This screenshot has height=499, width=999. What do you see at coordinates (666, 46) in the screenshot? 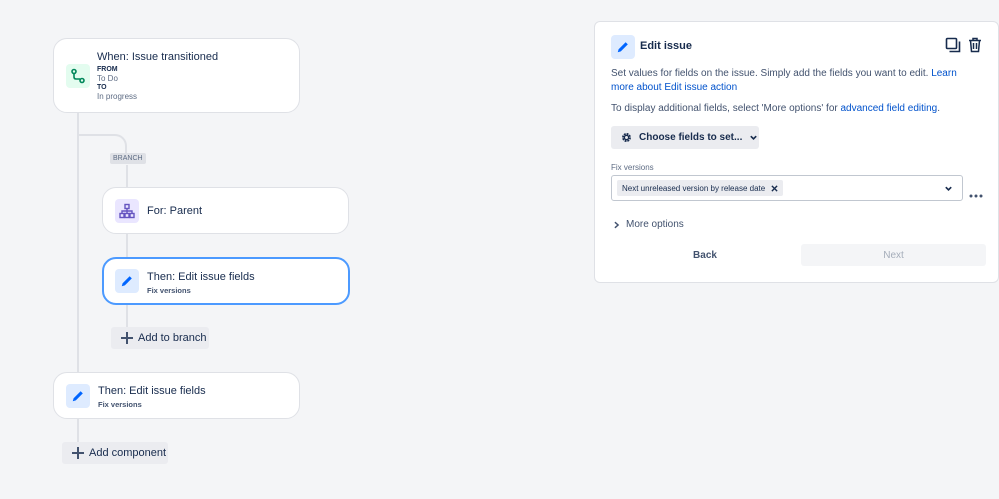
I see `panel-title: Edit issue` at bounding box center [666, 46].